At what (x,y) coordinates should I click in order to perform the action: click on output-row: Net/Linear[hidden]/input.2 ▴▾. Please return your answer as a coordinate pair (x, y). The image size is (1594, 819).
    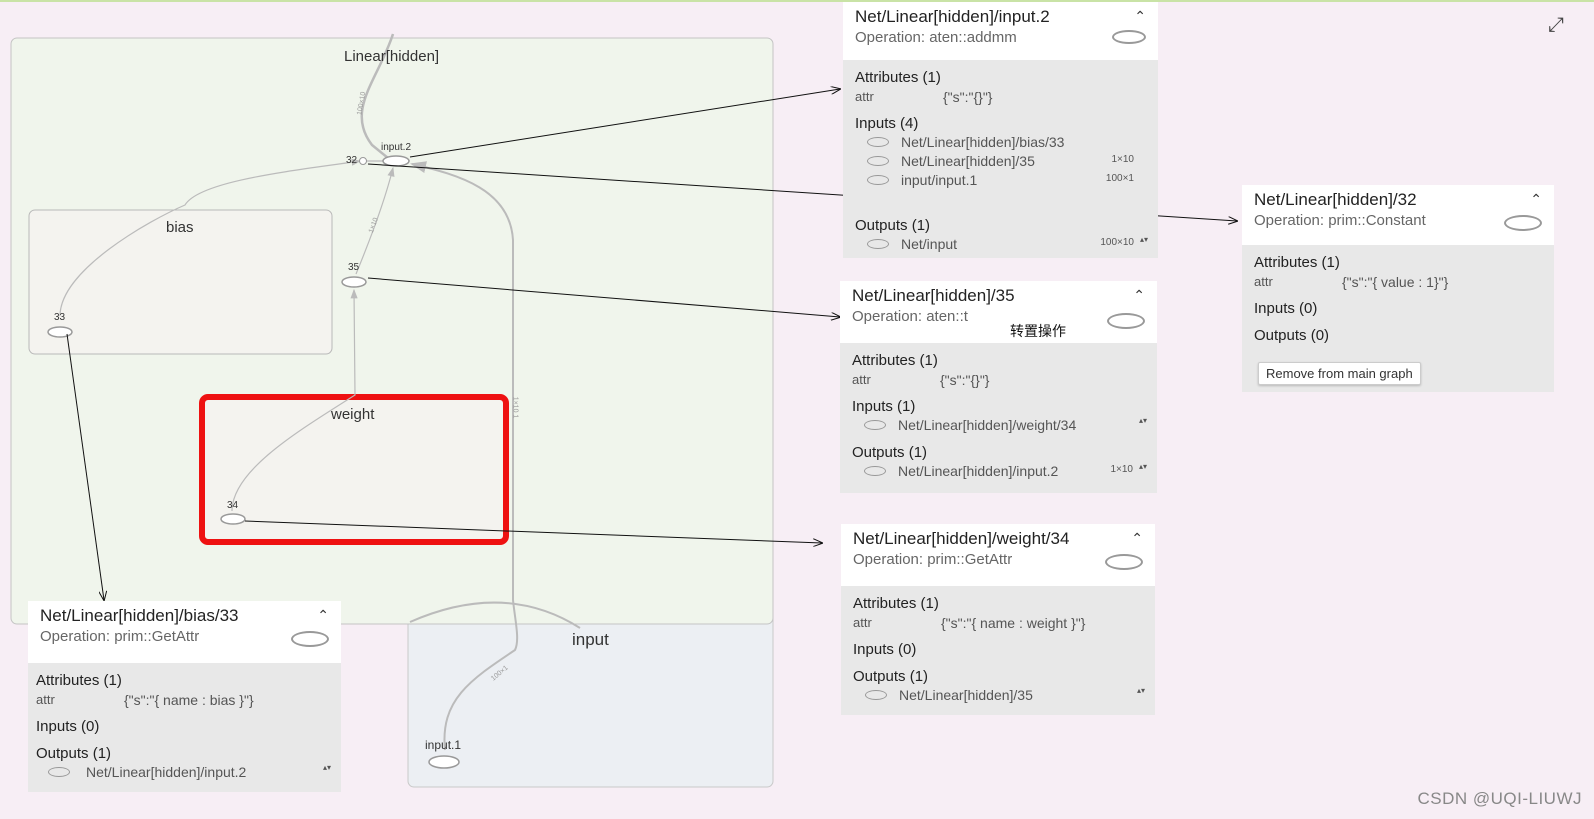
    Looking at the image, I should click on (189, 773).